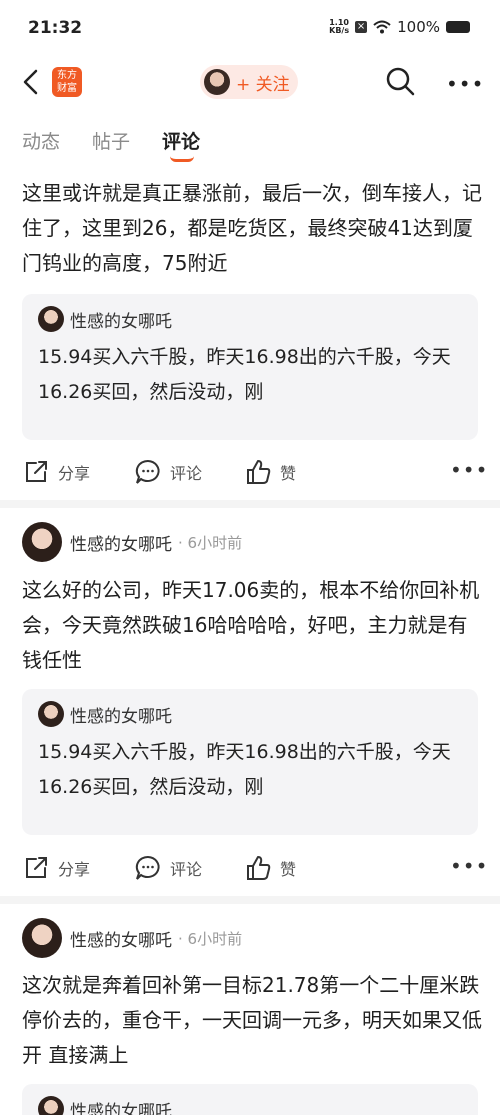 The image size is (500, 1115). I want to click on status-indicators: 1.10 KB/s × 100%, so click(399, 27).